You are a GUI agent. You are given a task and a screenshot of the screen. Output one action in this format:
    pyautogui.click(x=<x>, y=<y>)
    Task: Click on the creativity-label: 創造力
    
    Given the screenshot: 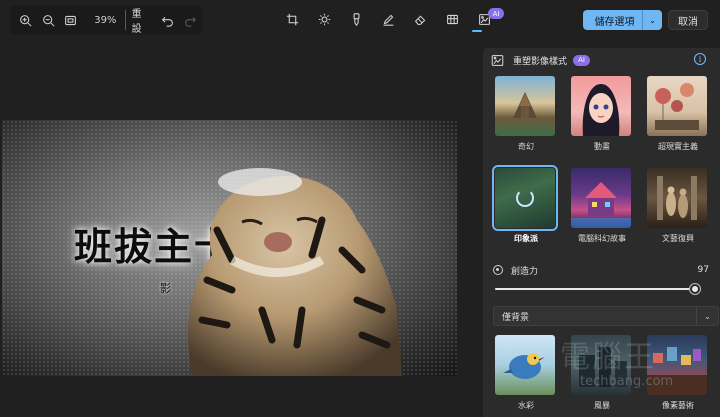 What is the action you would take?
    pyautogui.click(x=525, y=271)
    